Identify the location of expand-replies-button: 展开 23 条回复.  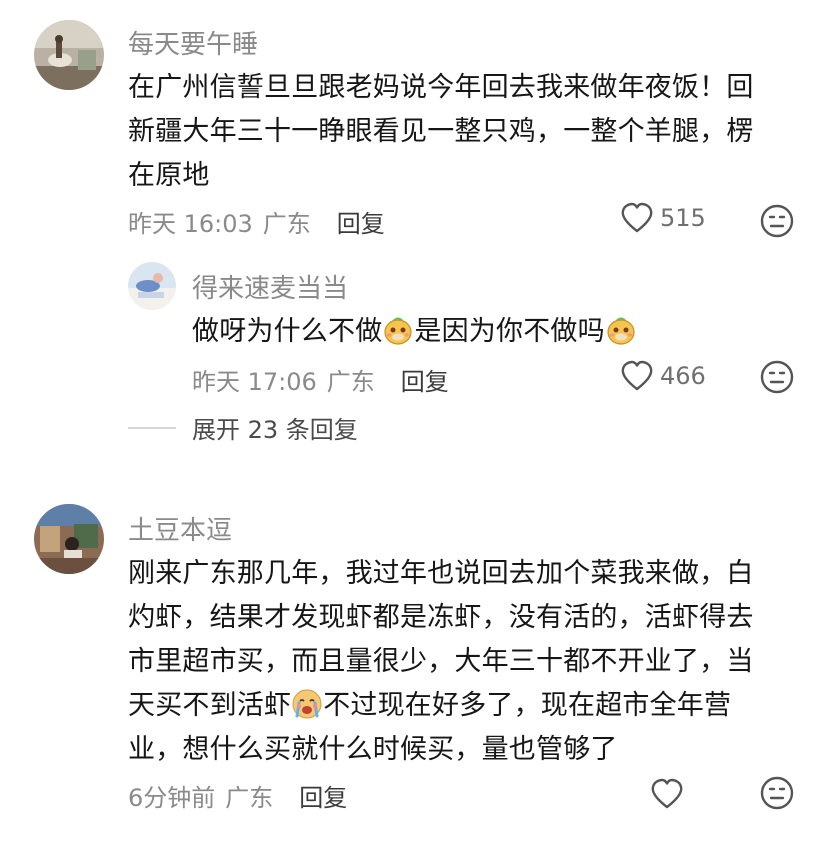
(243, 427).